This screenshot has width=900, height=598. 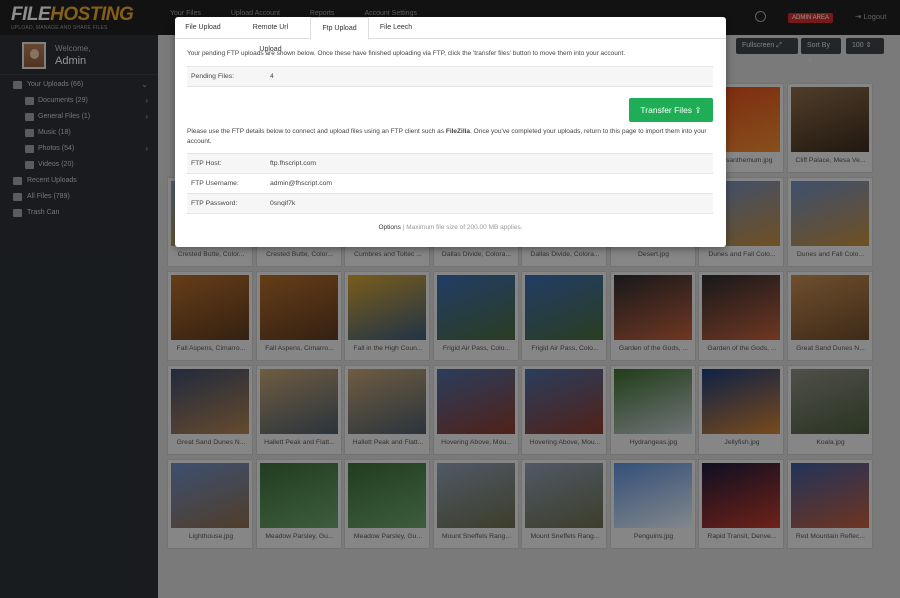 What do you see at coordinates (270, 35) in the screenshot?
I see `tab-remote-url-upload: Remote Url Upload` at bounding box center [270, 35].